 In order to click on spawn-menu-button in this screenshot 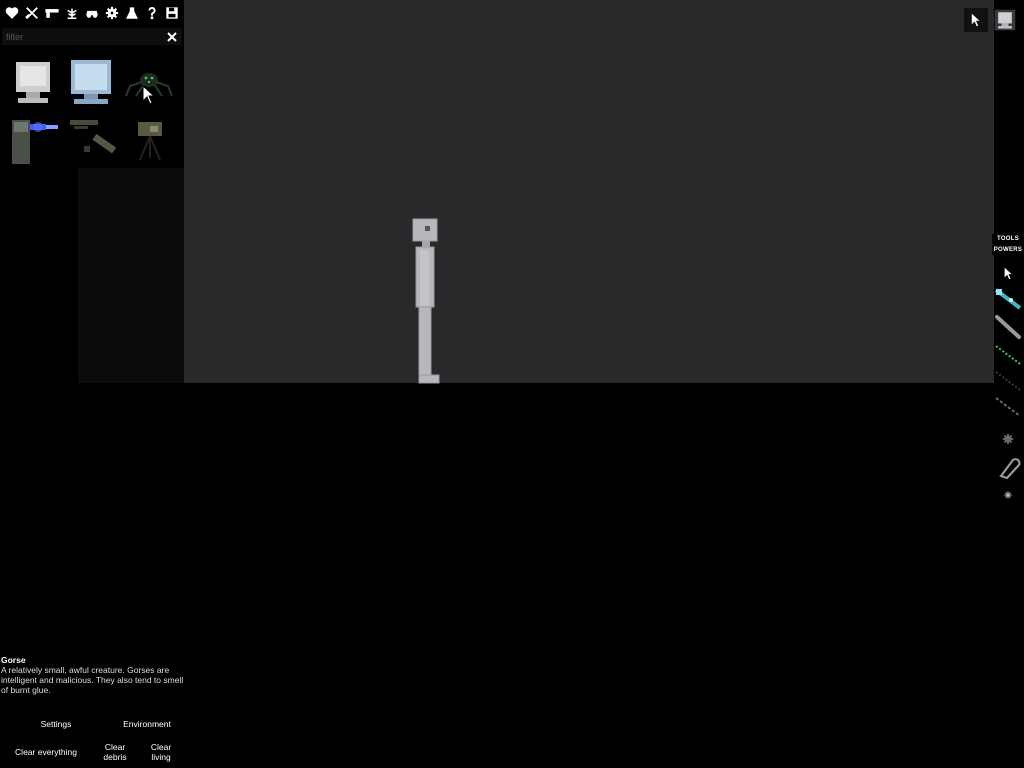, I will do `click(1005, 20)`.